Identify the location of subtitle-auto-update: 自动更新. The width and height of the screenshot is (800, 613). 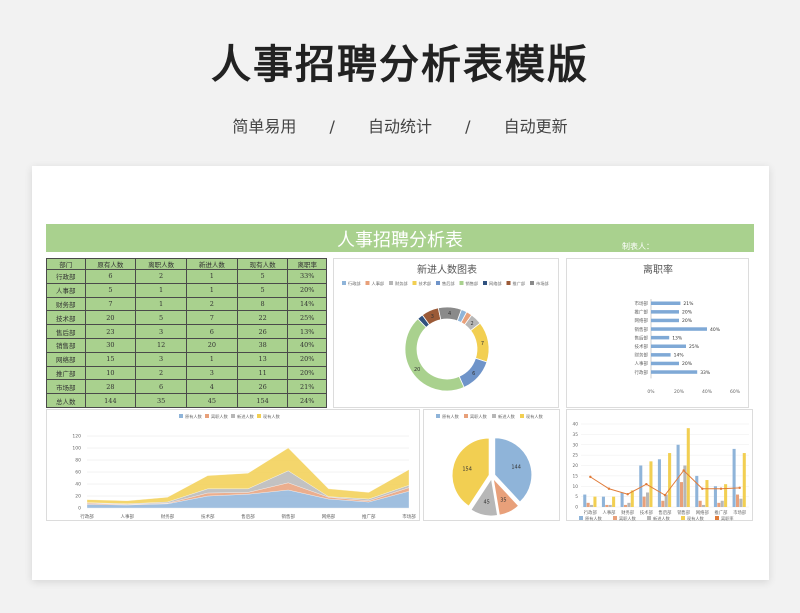
(535, 126).